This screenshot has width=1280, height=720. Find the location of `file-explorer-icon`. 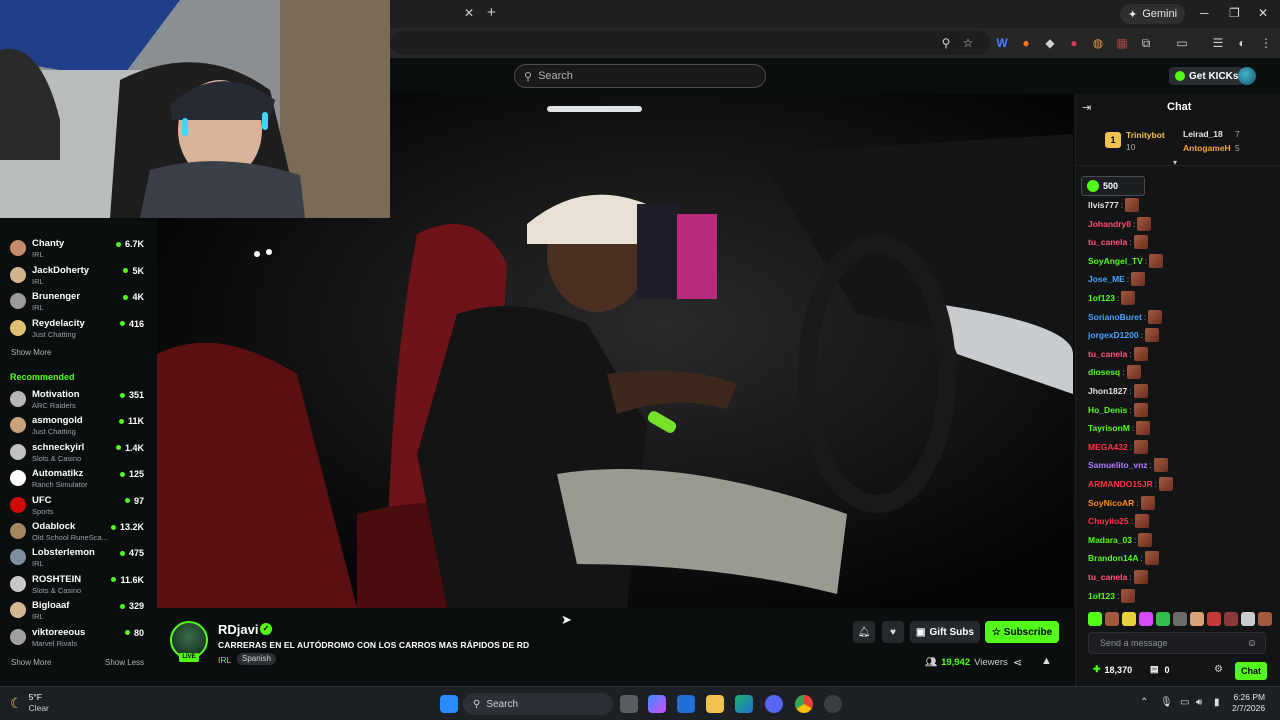

file-explorer-icon is located at coordinates (715, 704).